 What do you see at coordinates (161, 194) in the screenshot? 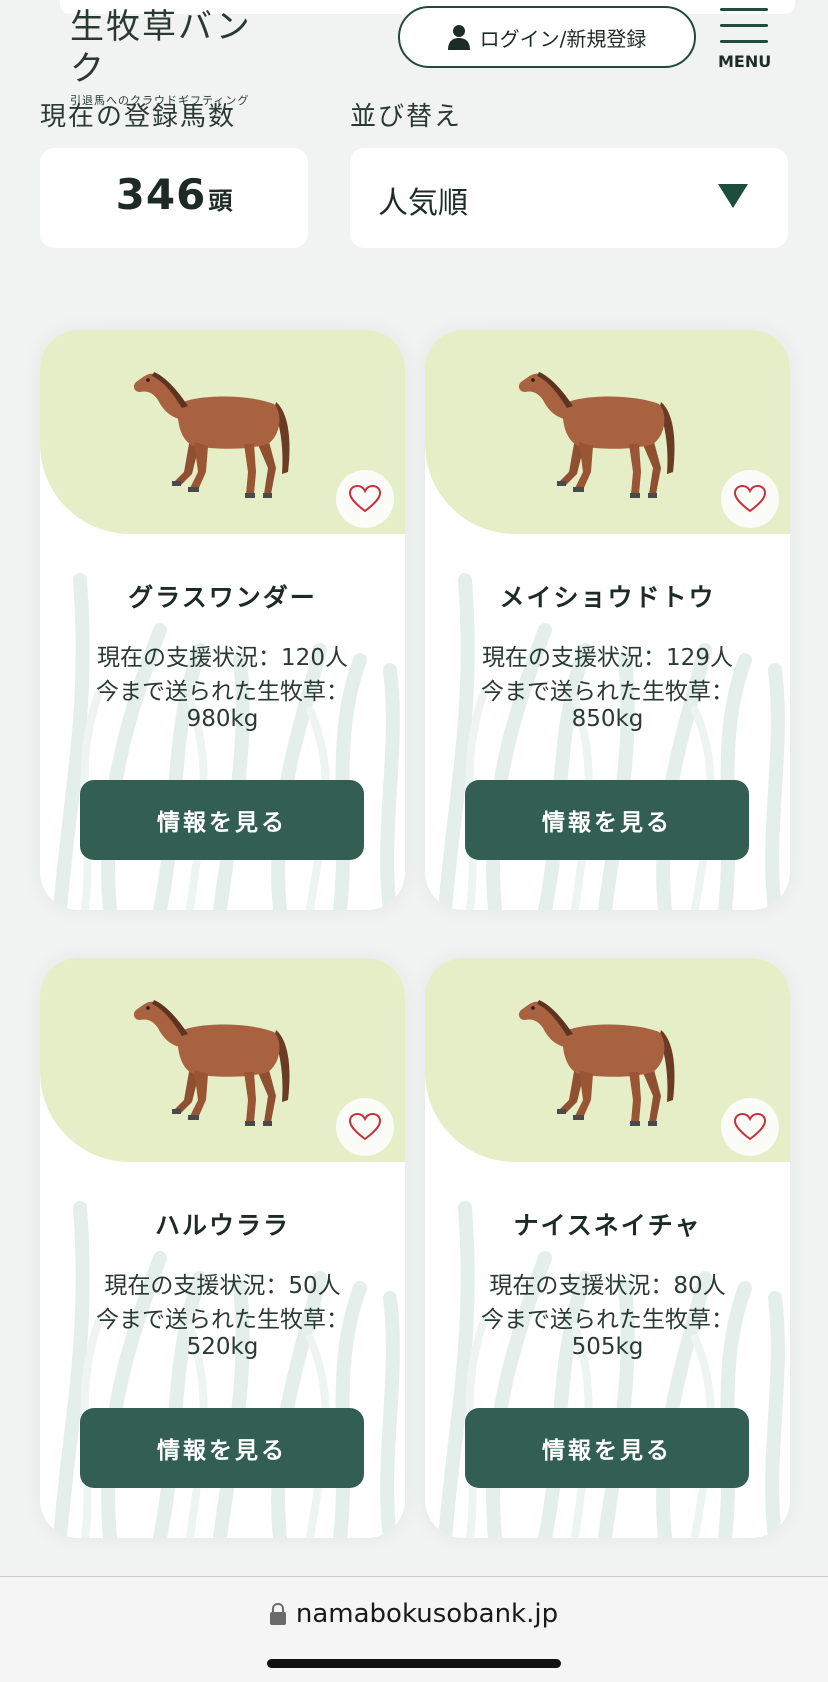
I see `horse-count-value: 346` at bounding box center [161, 194].